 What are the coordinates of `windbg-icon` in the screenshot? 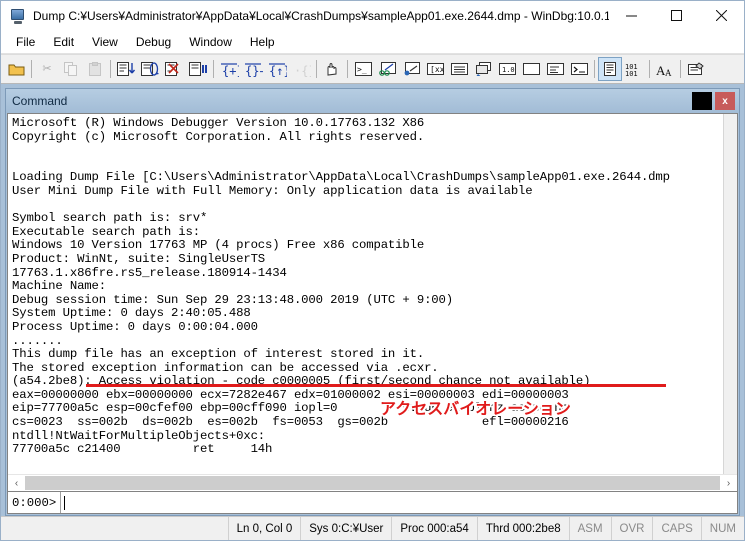 It's located at (18, 16).